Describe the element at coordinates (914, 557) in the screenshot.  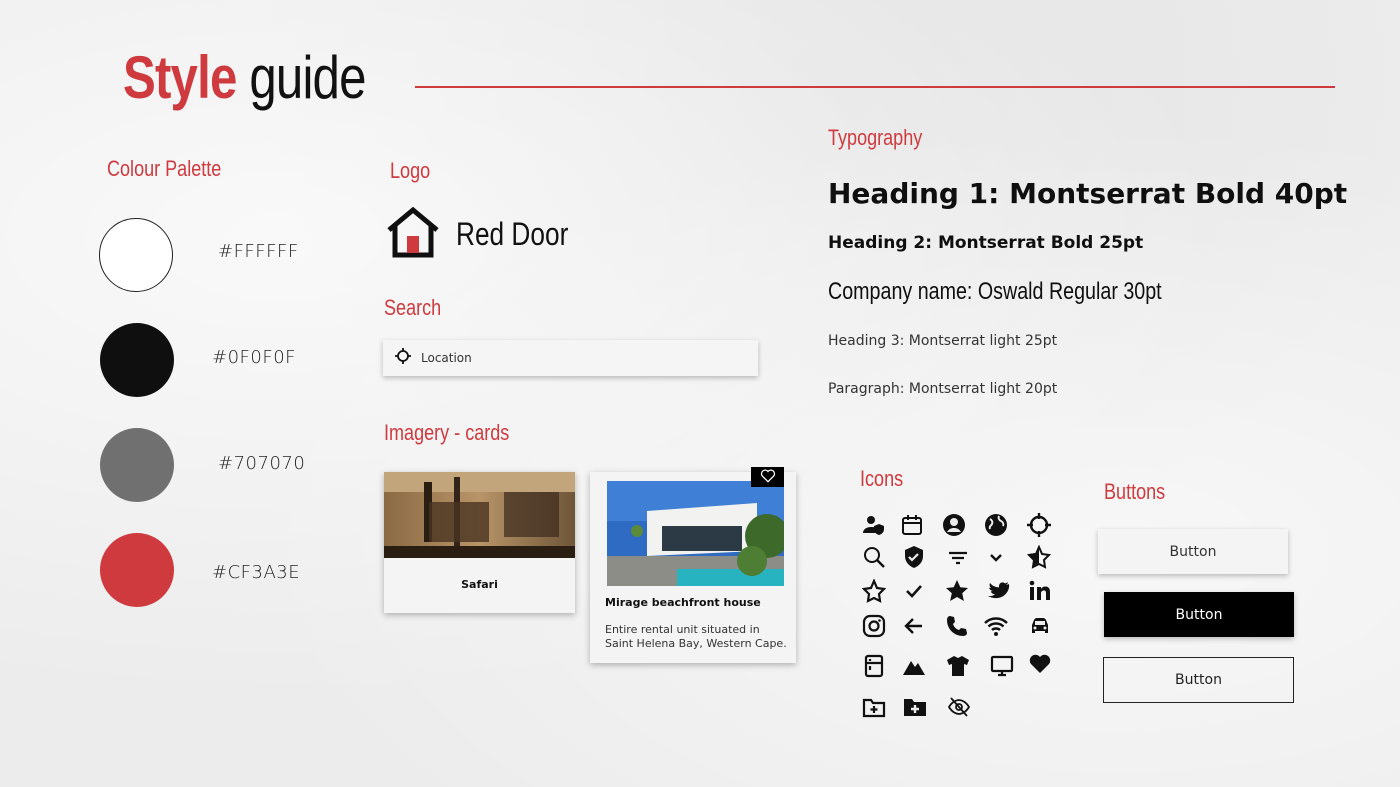
I see `shield-check-icon` at that location.